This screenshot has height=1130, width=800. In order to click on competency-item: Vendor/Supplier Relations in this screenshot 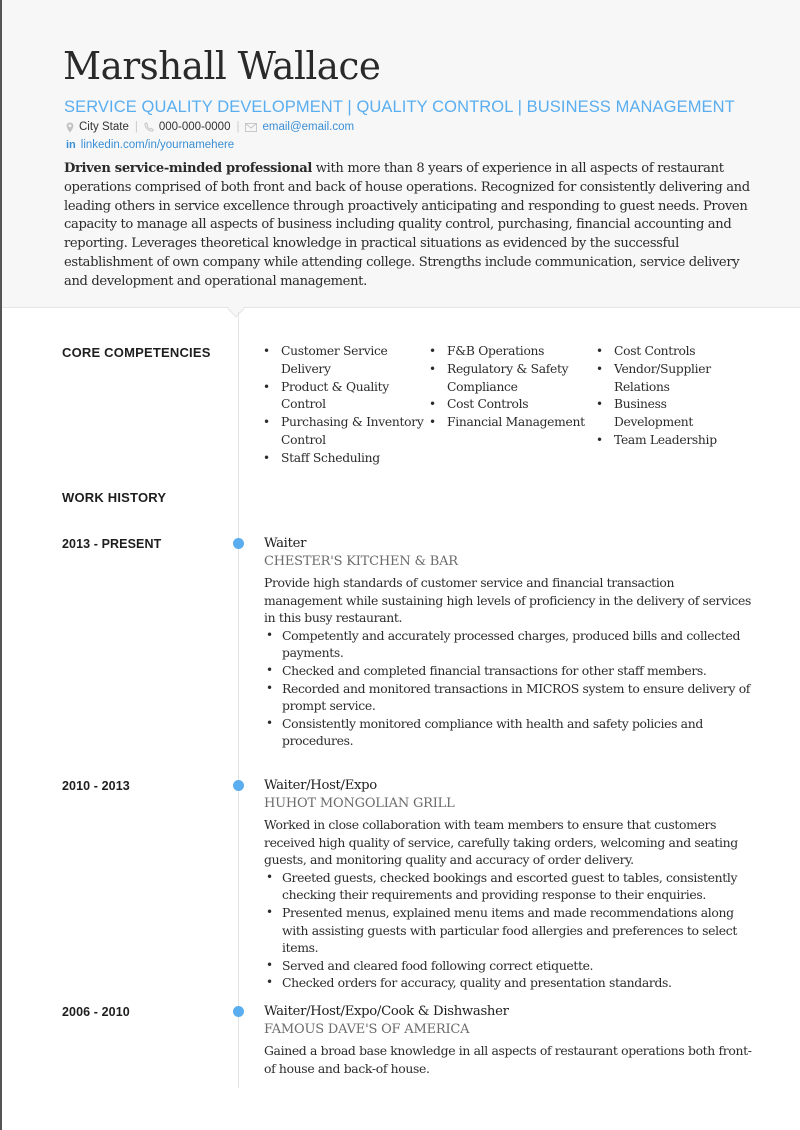, I will do `click(663, 379)`.